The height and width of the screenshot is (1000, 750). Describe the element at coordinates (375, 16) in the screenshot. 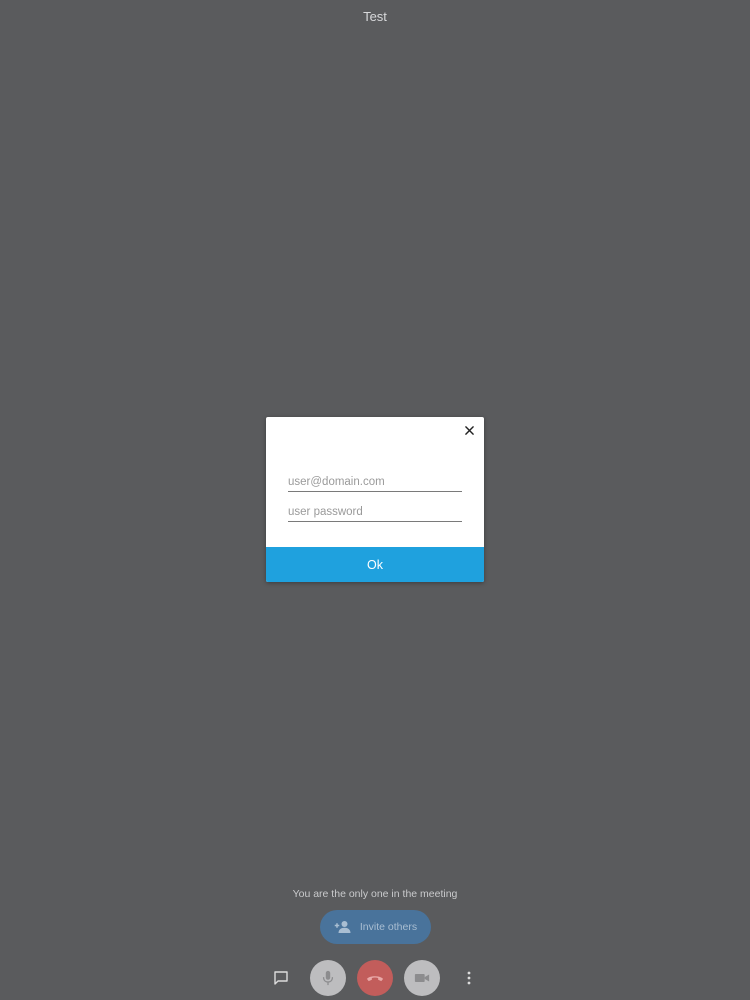

I see `meeting-title: Test` at that location.